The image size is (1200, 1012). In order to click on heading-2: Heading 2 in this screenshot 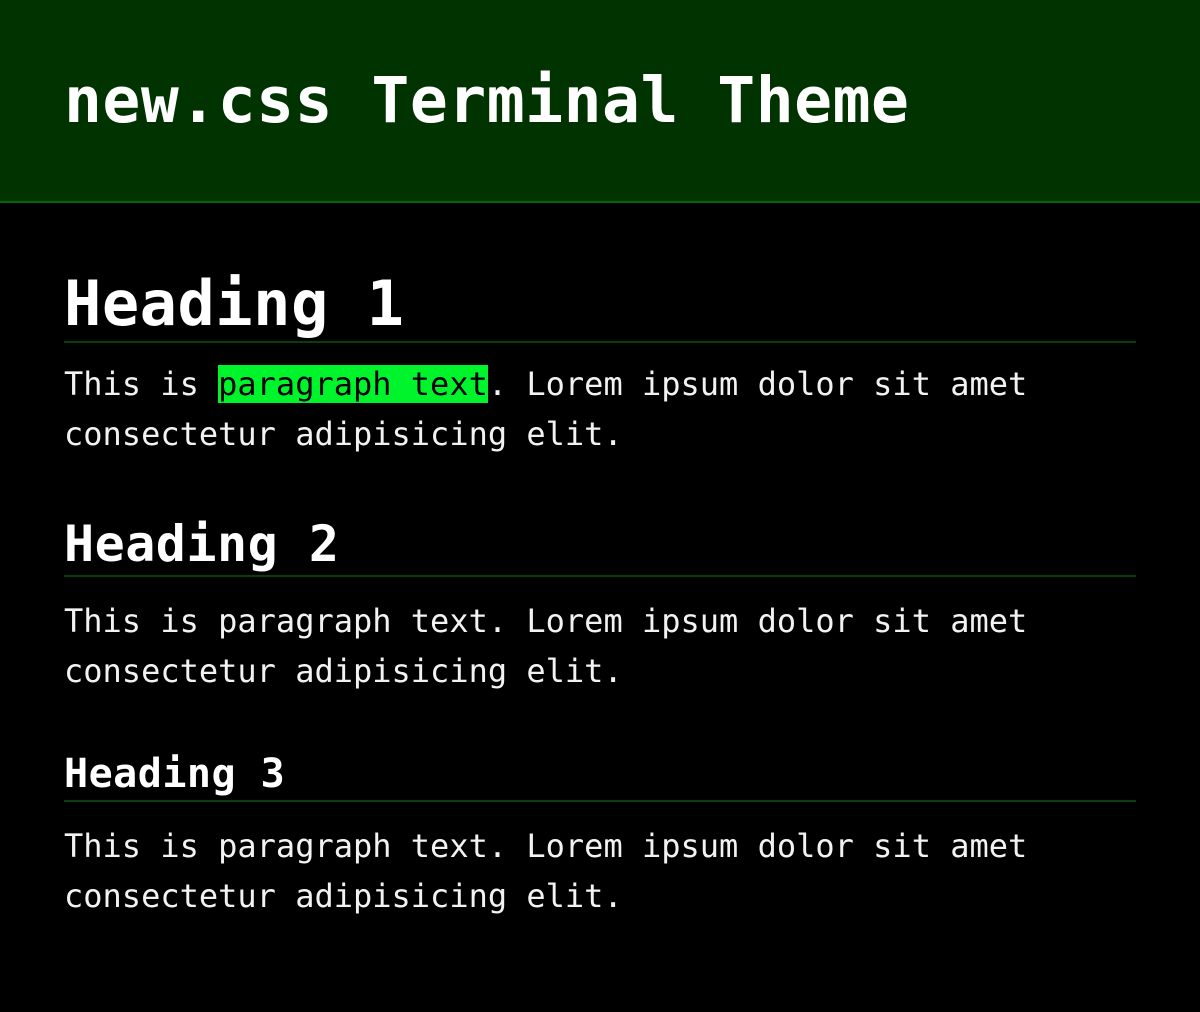, I will do `click(600, 548)`.